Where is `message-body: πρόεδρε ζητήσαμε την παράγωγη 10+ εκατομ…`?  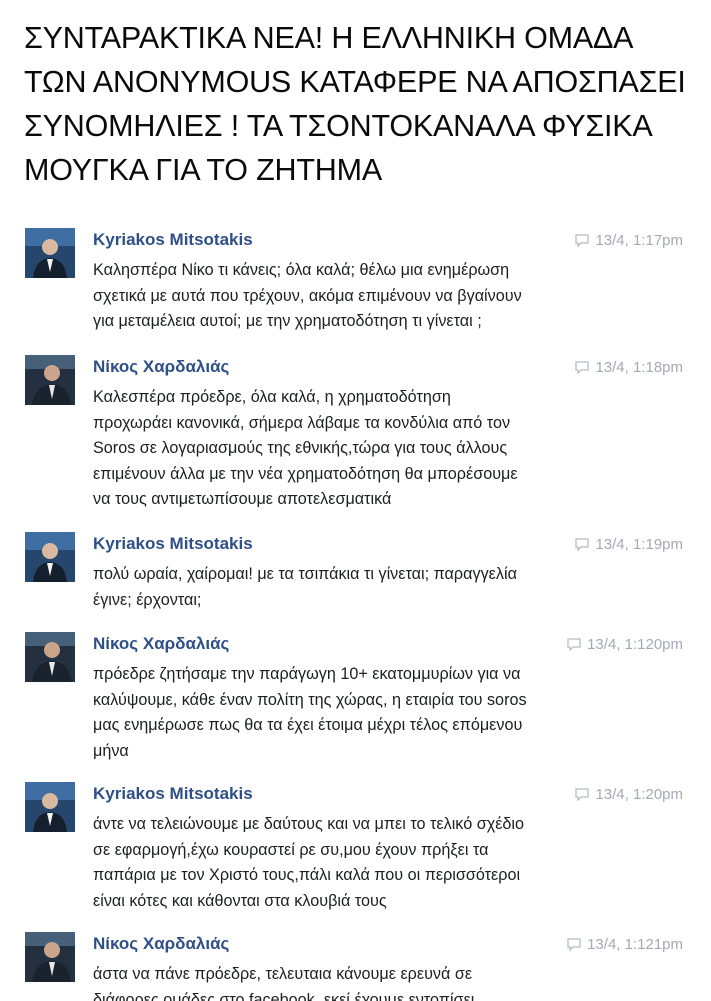 message-body: πρόεδρε ζητήσαμε την παράγωγη 10+ εκατομ… is located at coordinates (363, 713).